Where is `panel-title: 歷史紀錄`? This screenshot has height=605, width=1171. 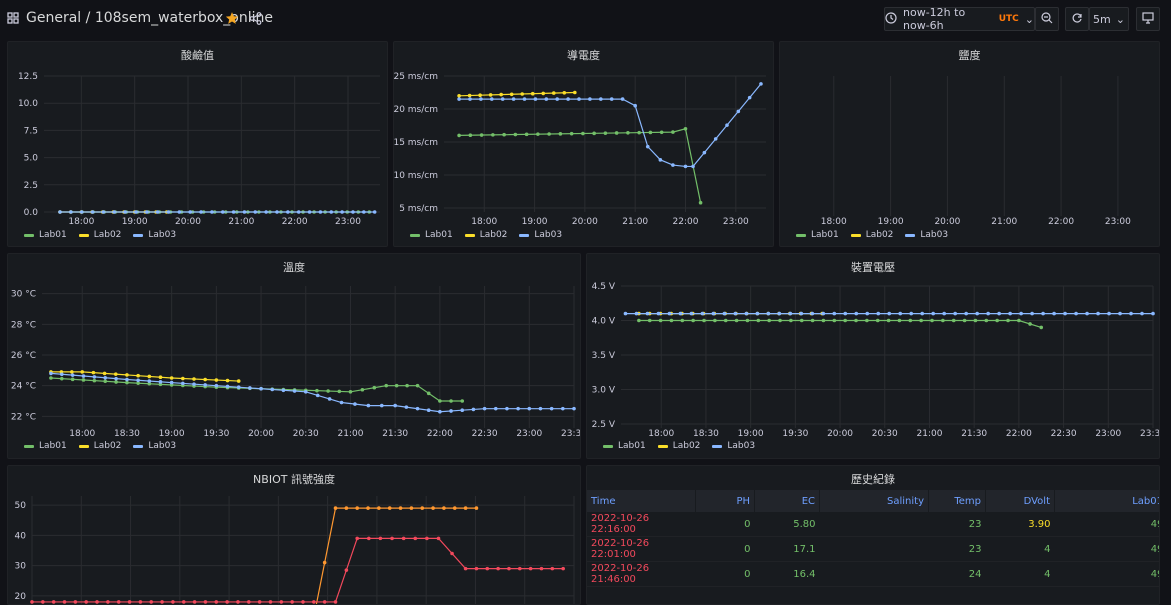 panel-title: 歷史紀錄 is located at coordinates (873, 479).